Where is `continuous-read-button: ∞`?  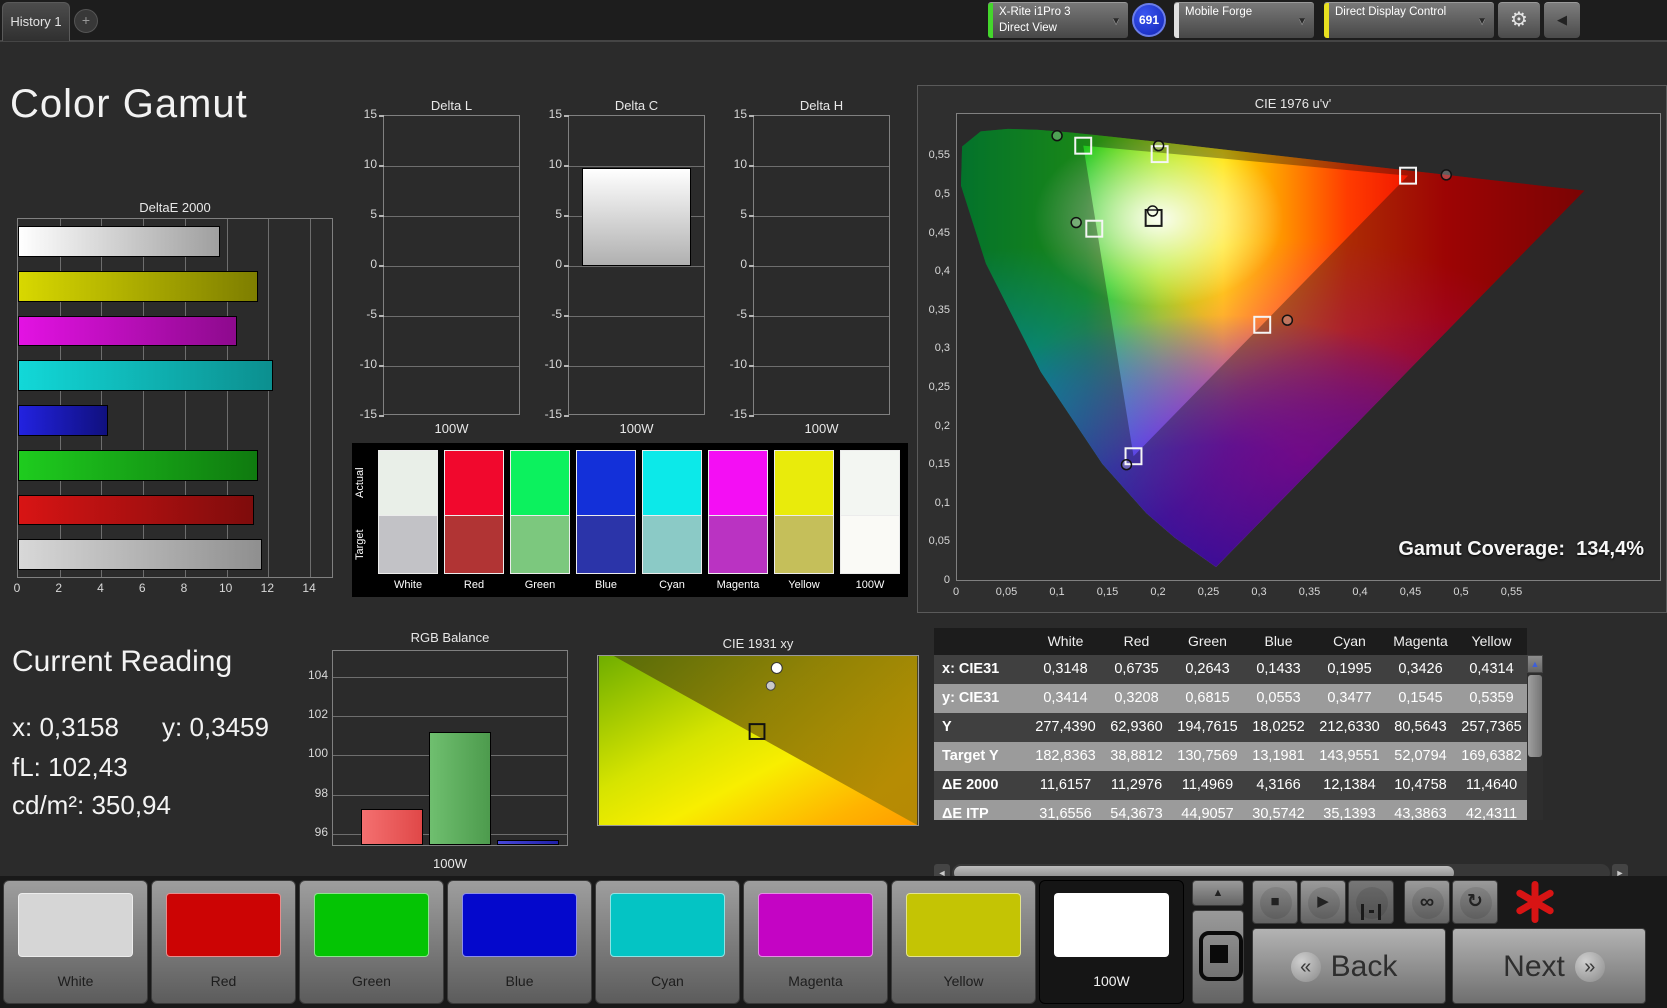 continuous-read-button: ∞ is located at coordinates (1427, 902).